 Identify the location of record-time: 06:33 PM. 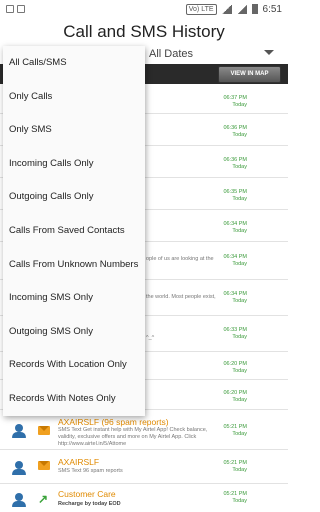
(235, 330).